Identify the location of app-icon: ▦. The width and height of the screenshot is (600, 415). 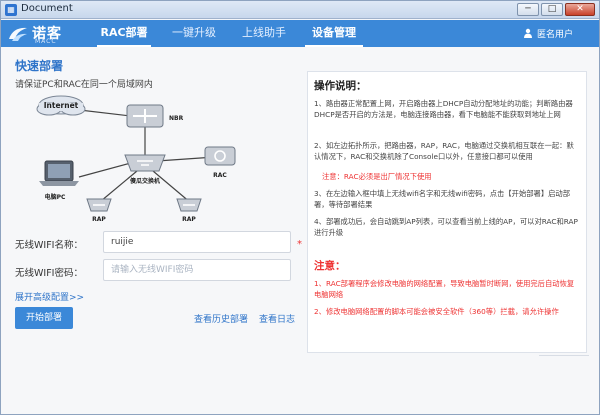
(11, 10).